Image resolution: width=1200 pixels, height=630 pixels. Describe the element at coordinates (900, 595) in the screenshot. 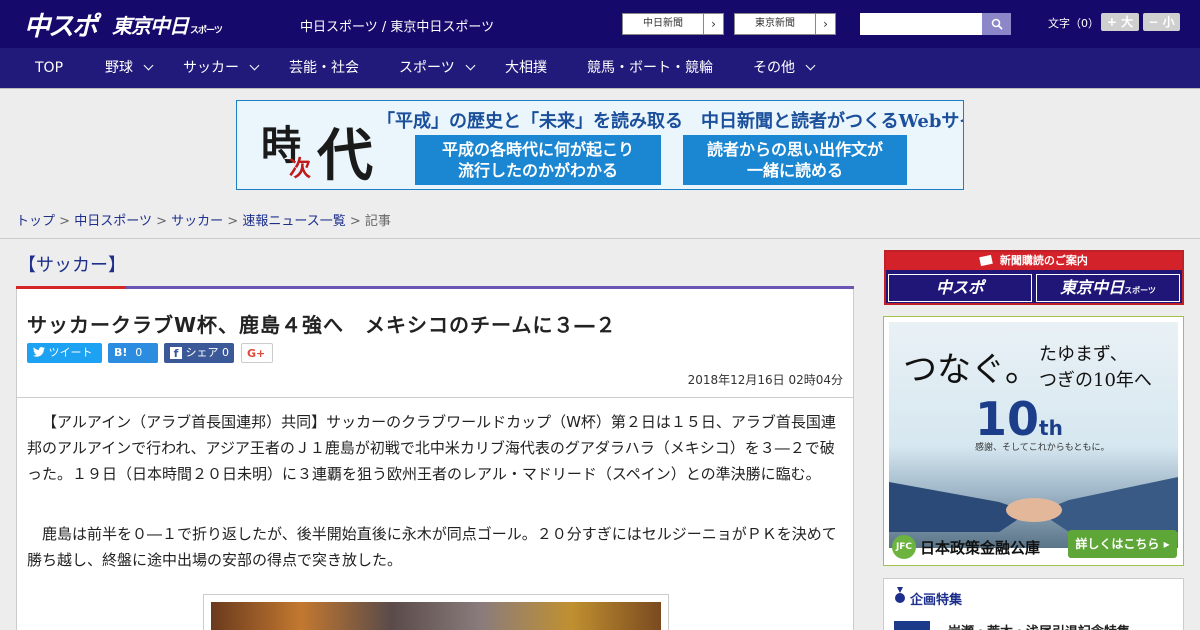

I see `medal-icon` at that location.